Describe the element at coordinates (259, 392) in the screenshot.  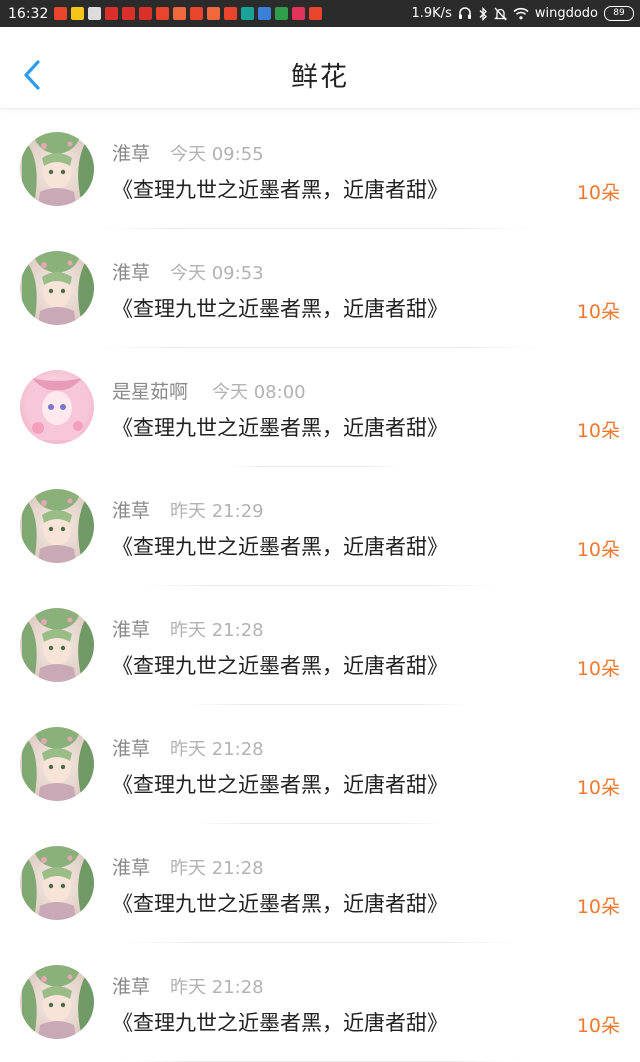
I see `timestamp: 今天 08:00` at that location.